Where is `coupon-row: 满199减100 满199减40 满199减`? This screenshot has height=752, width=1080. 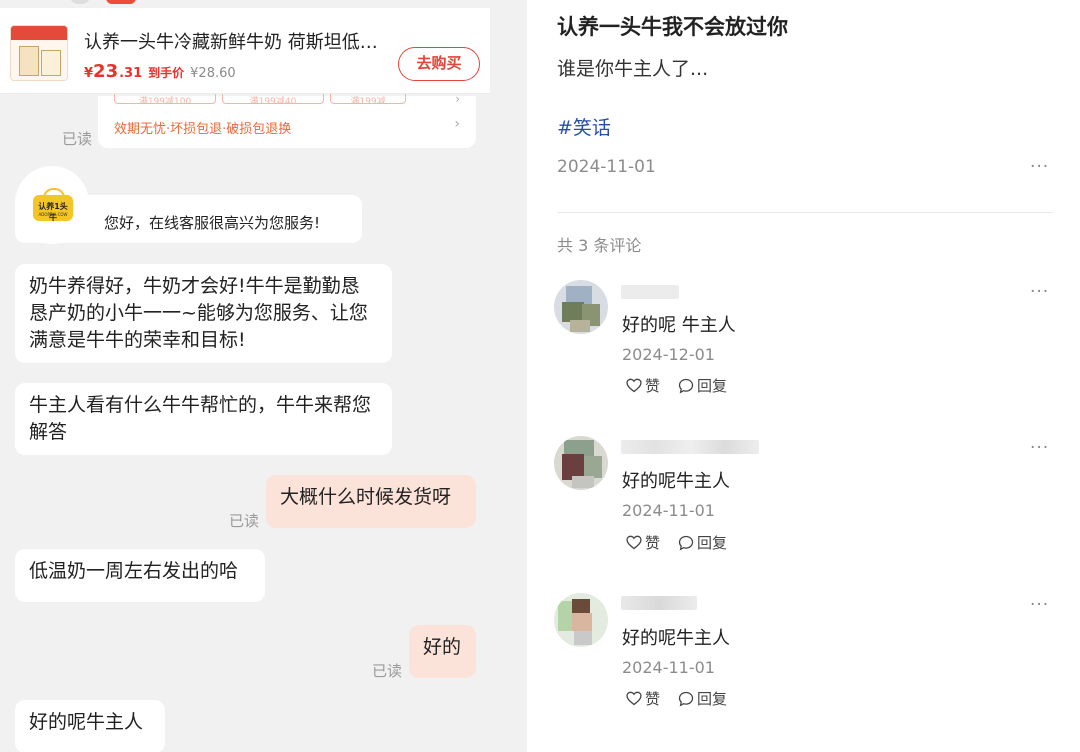 coupon-row: 满199减100 满199减40 满199减 is located at coordinates (260, 99).